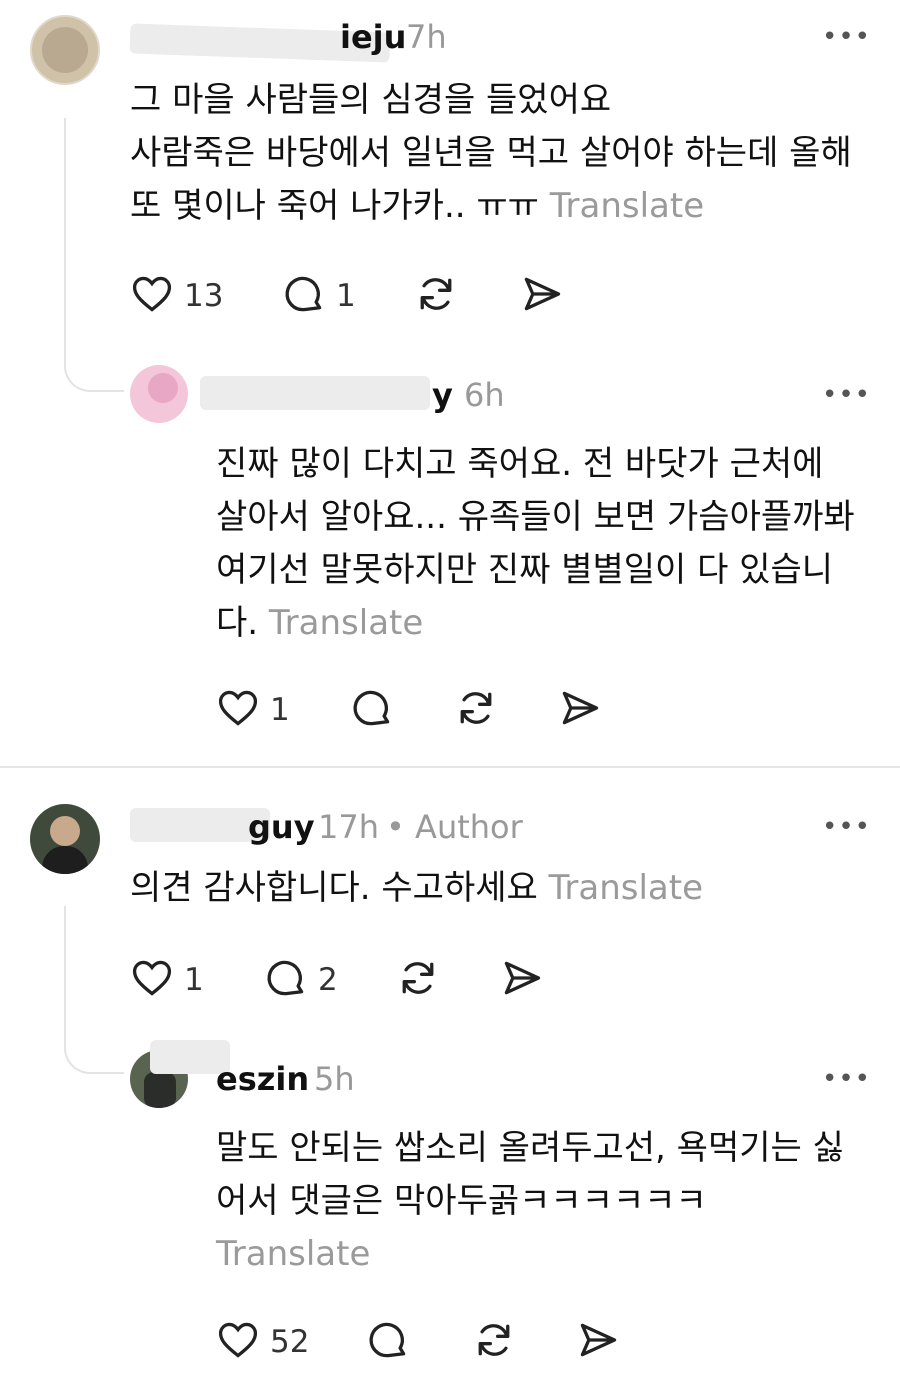 This screenshot has width=900, height=1397. I want to click on timestamp: 7h, so click(426, 37).